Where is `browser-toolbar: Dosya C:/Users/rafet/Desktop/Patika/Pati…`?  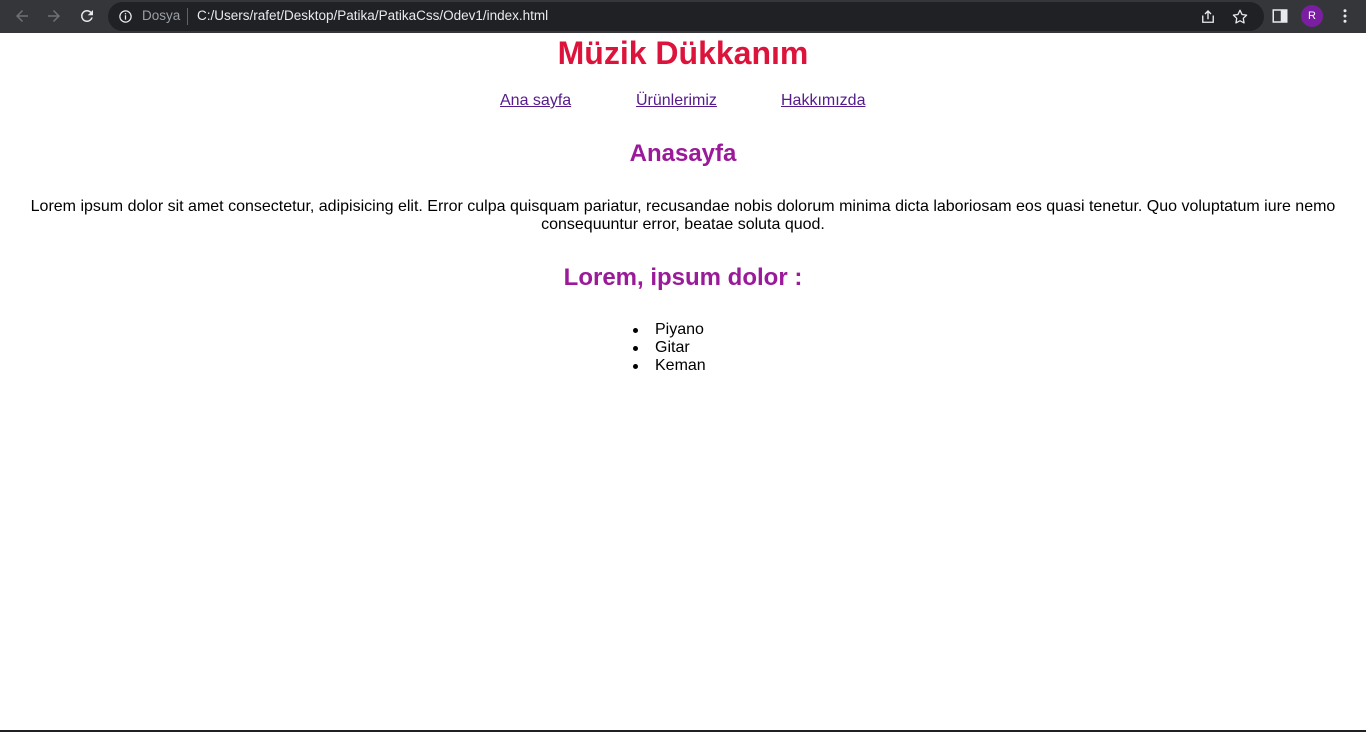 browser-toolbar: Dosya C:/Users/rafet/Desktop/Patika/Pati… is located at coordinates (683, 16).